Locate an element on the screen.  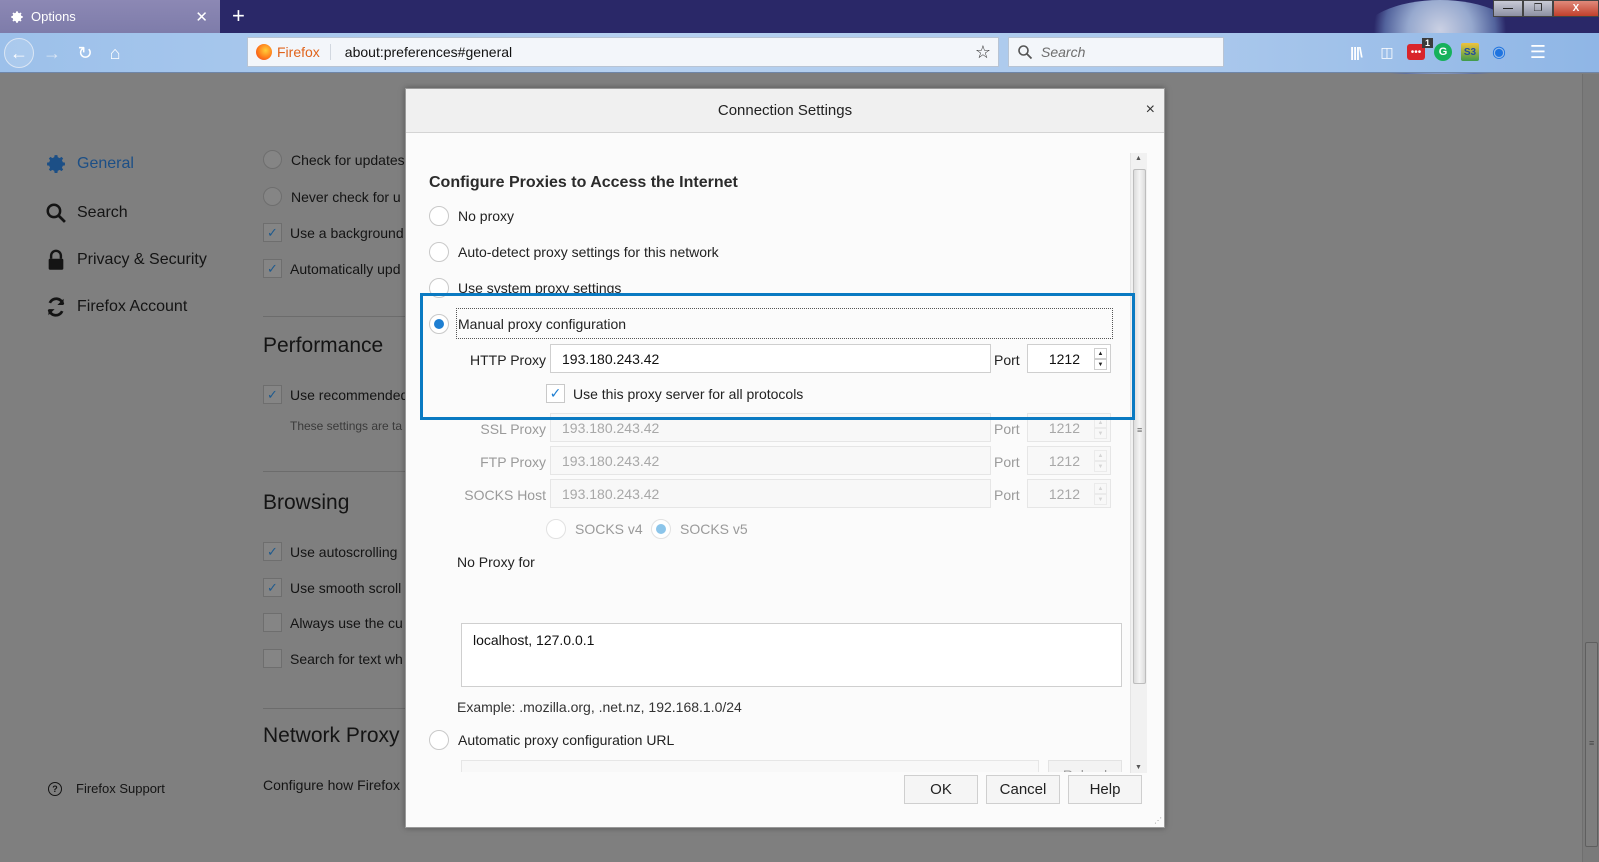
reload-button: Reload is located at coordinates (1085, 766).